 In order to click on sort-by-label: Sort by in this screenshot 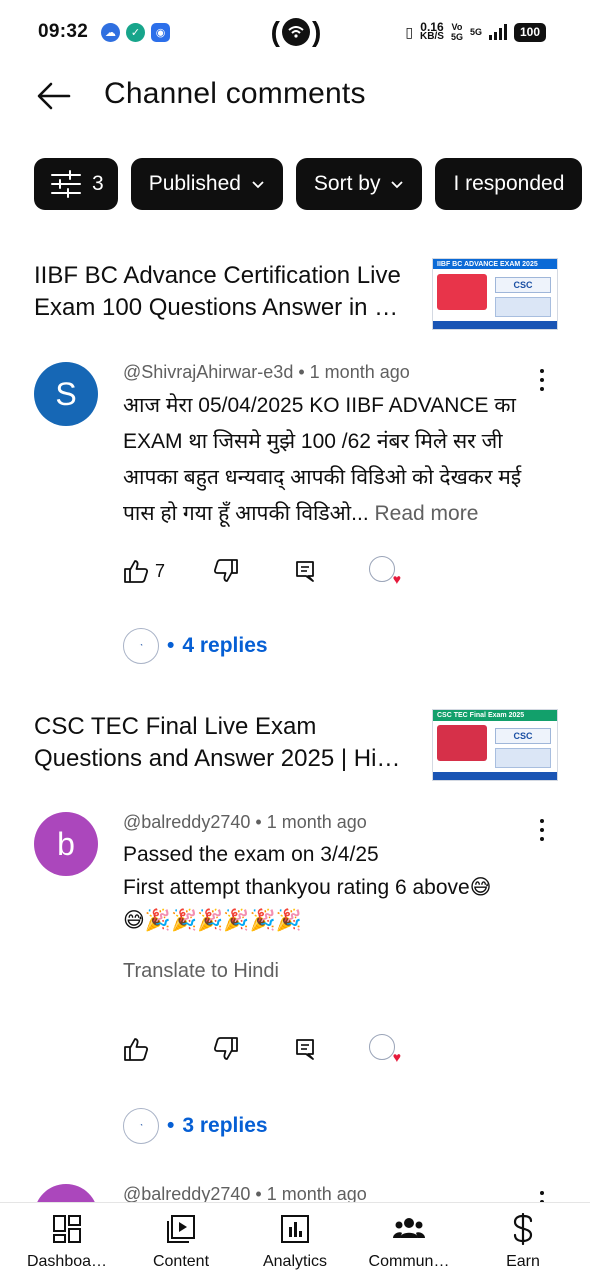, I will do `click(347, 183)`.